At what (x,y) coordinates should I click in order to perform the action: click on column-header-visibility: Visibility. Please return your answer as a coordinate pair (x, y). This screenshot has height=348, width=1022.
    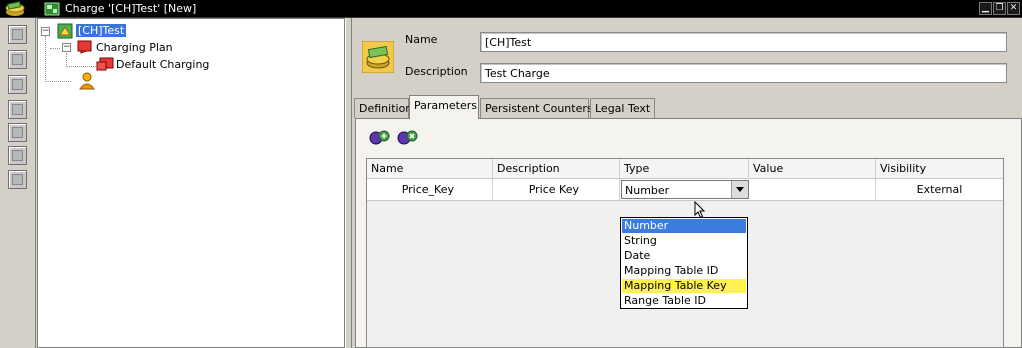
    Looking at the image, I should click on (939, 169).